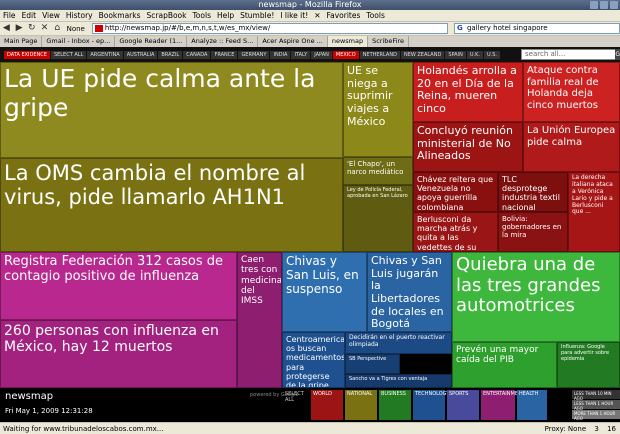 This screenshot has height=434, width=620. Describe the element at coordinates (120, 16) in the screenshot. I see `menu-bookmarks: Bookmarks` at that location.